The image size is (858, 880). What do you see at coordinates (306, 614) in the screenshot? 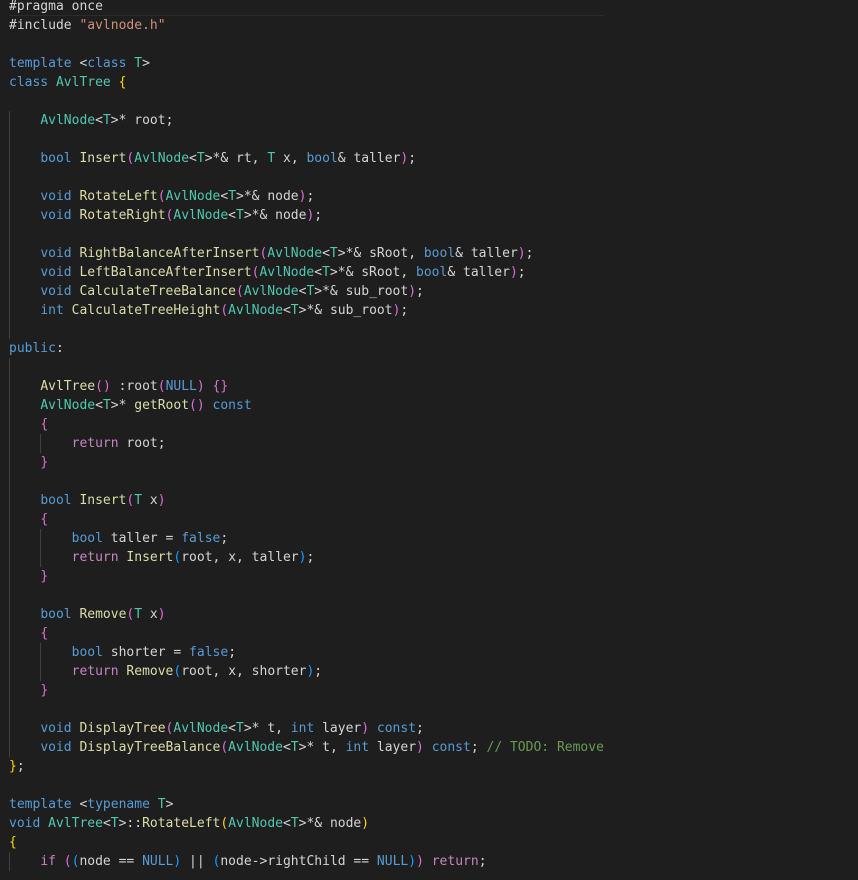
I see `code-line: bool Remove(T x)` at bounding box center [306, 614].